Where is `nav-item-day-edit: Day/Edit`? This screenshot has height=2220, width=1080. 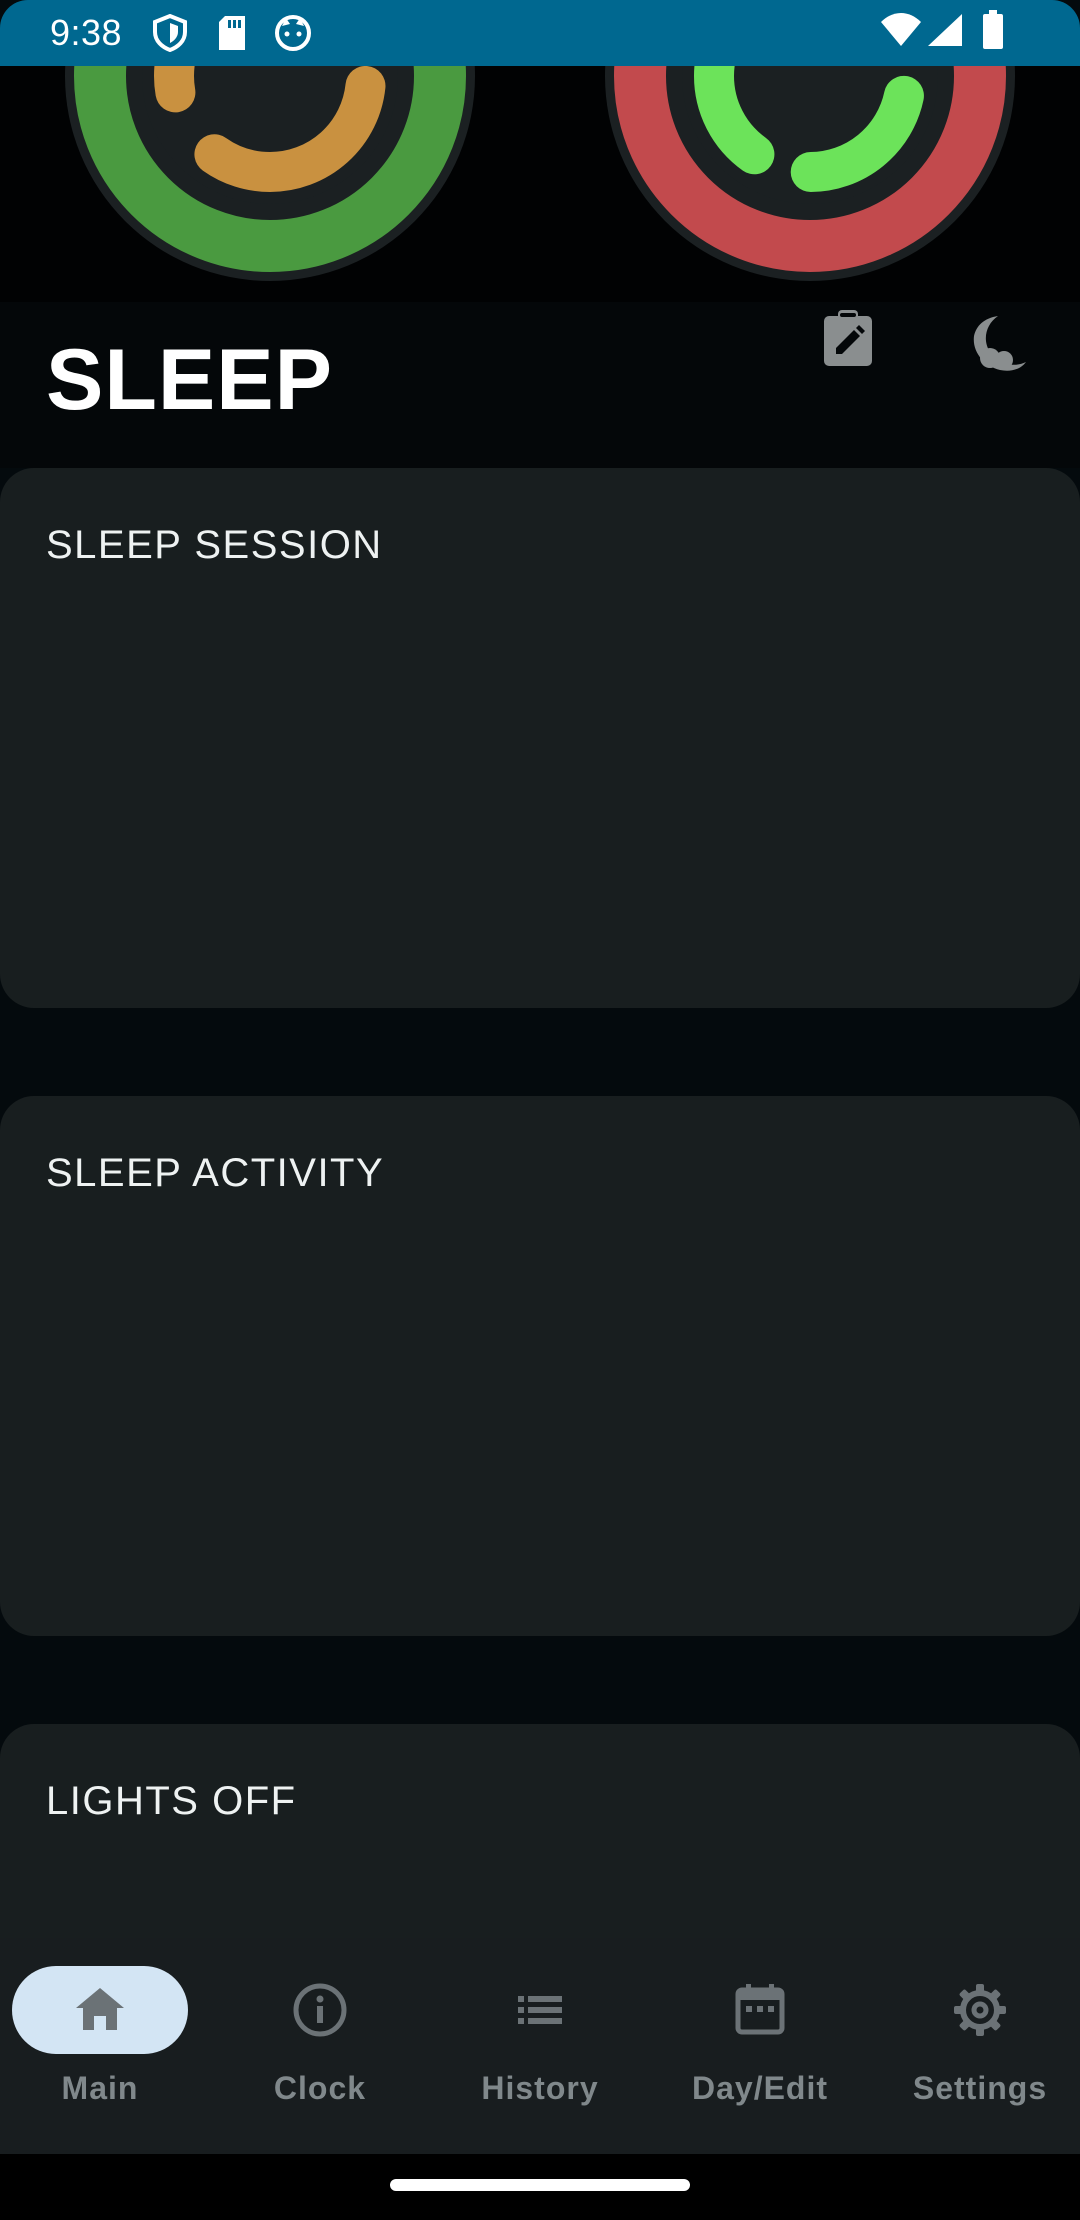
nav-item-day-edit: Day/Edit is located at coordinates (760, 2046).